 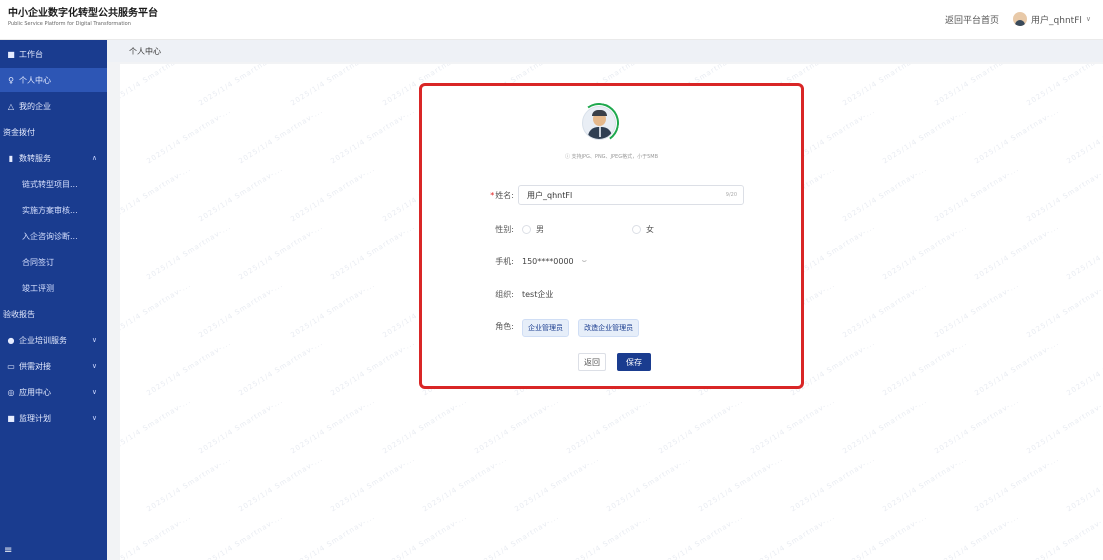 What do you see at coordinates (53, 106) in the screenshot?
I see `sidebar-item-my-company: △ 我的企业` at bounding box center [53, 106].